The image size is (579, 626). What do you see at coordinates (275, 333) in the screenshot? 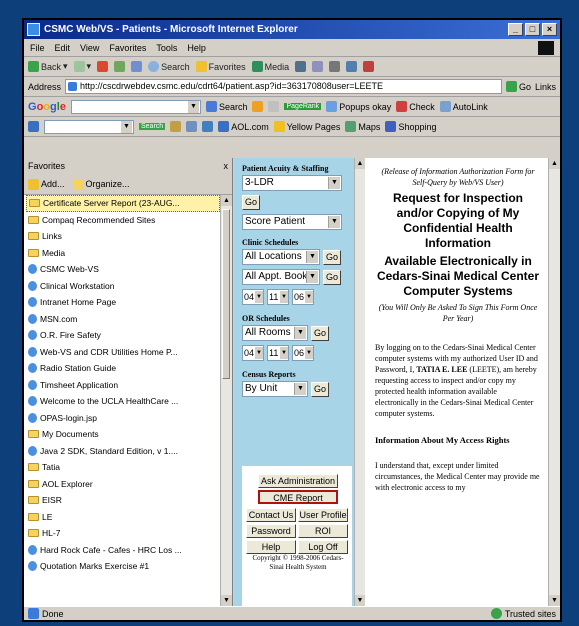
I see `rooms-select: All Rooms` at bounding box center [275, 333].